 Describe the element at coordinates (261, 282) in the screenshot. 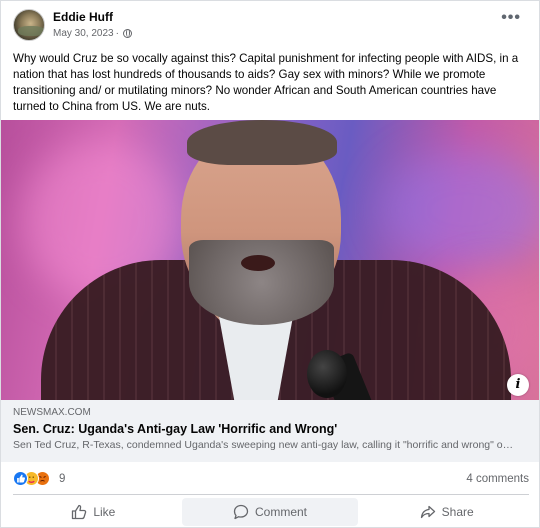

I see `person-beard` at that location.